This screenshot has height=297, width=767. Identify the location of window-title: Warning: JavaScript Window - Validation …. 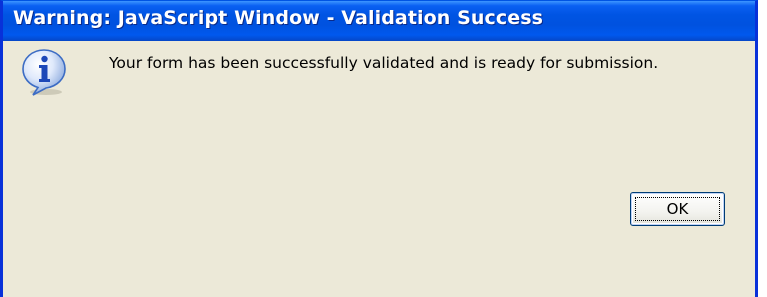
(278, 18).